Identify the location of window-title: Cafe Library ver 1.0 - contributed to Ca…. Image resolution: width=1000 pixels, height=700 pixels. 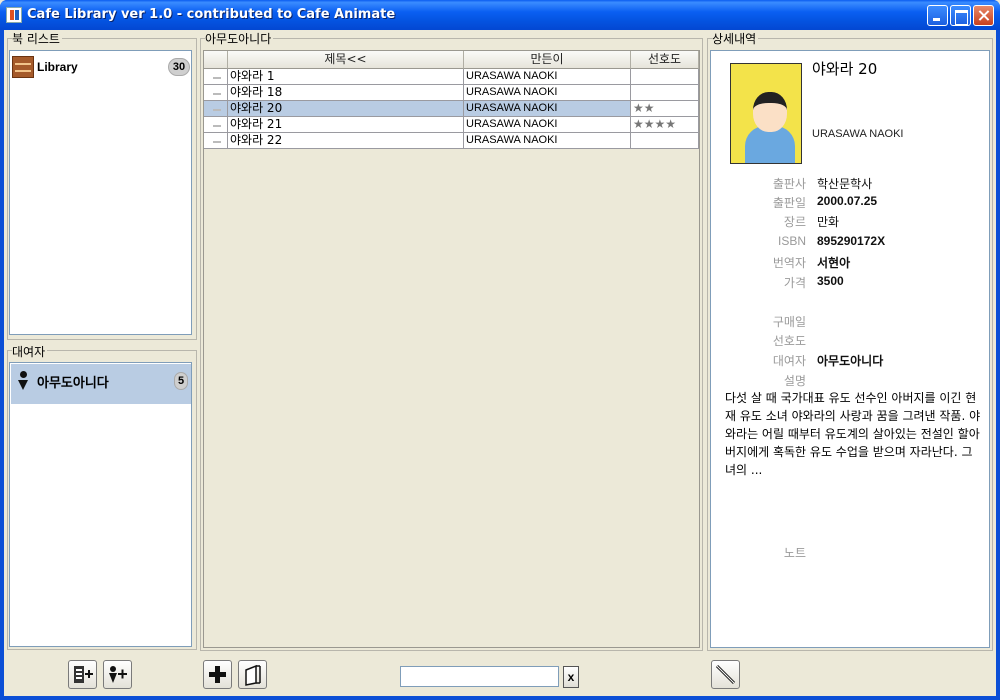
(211, 14).